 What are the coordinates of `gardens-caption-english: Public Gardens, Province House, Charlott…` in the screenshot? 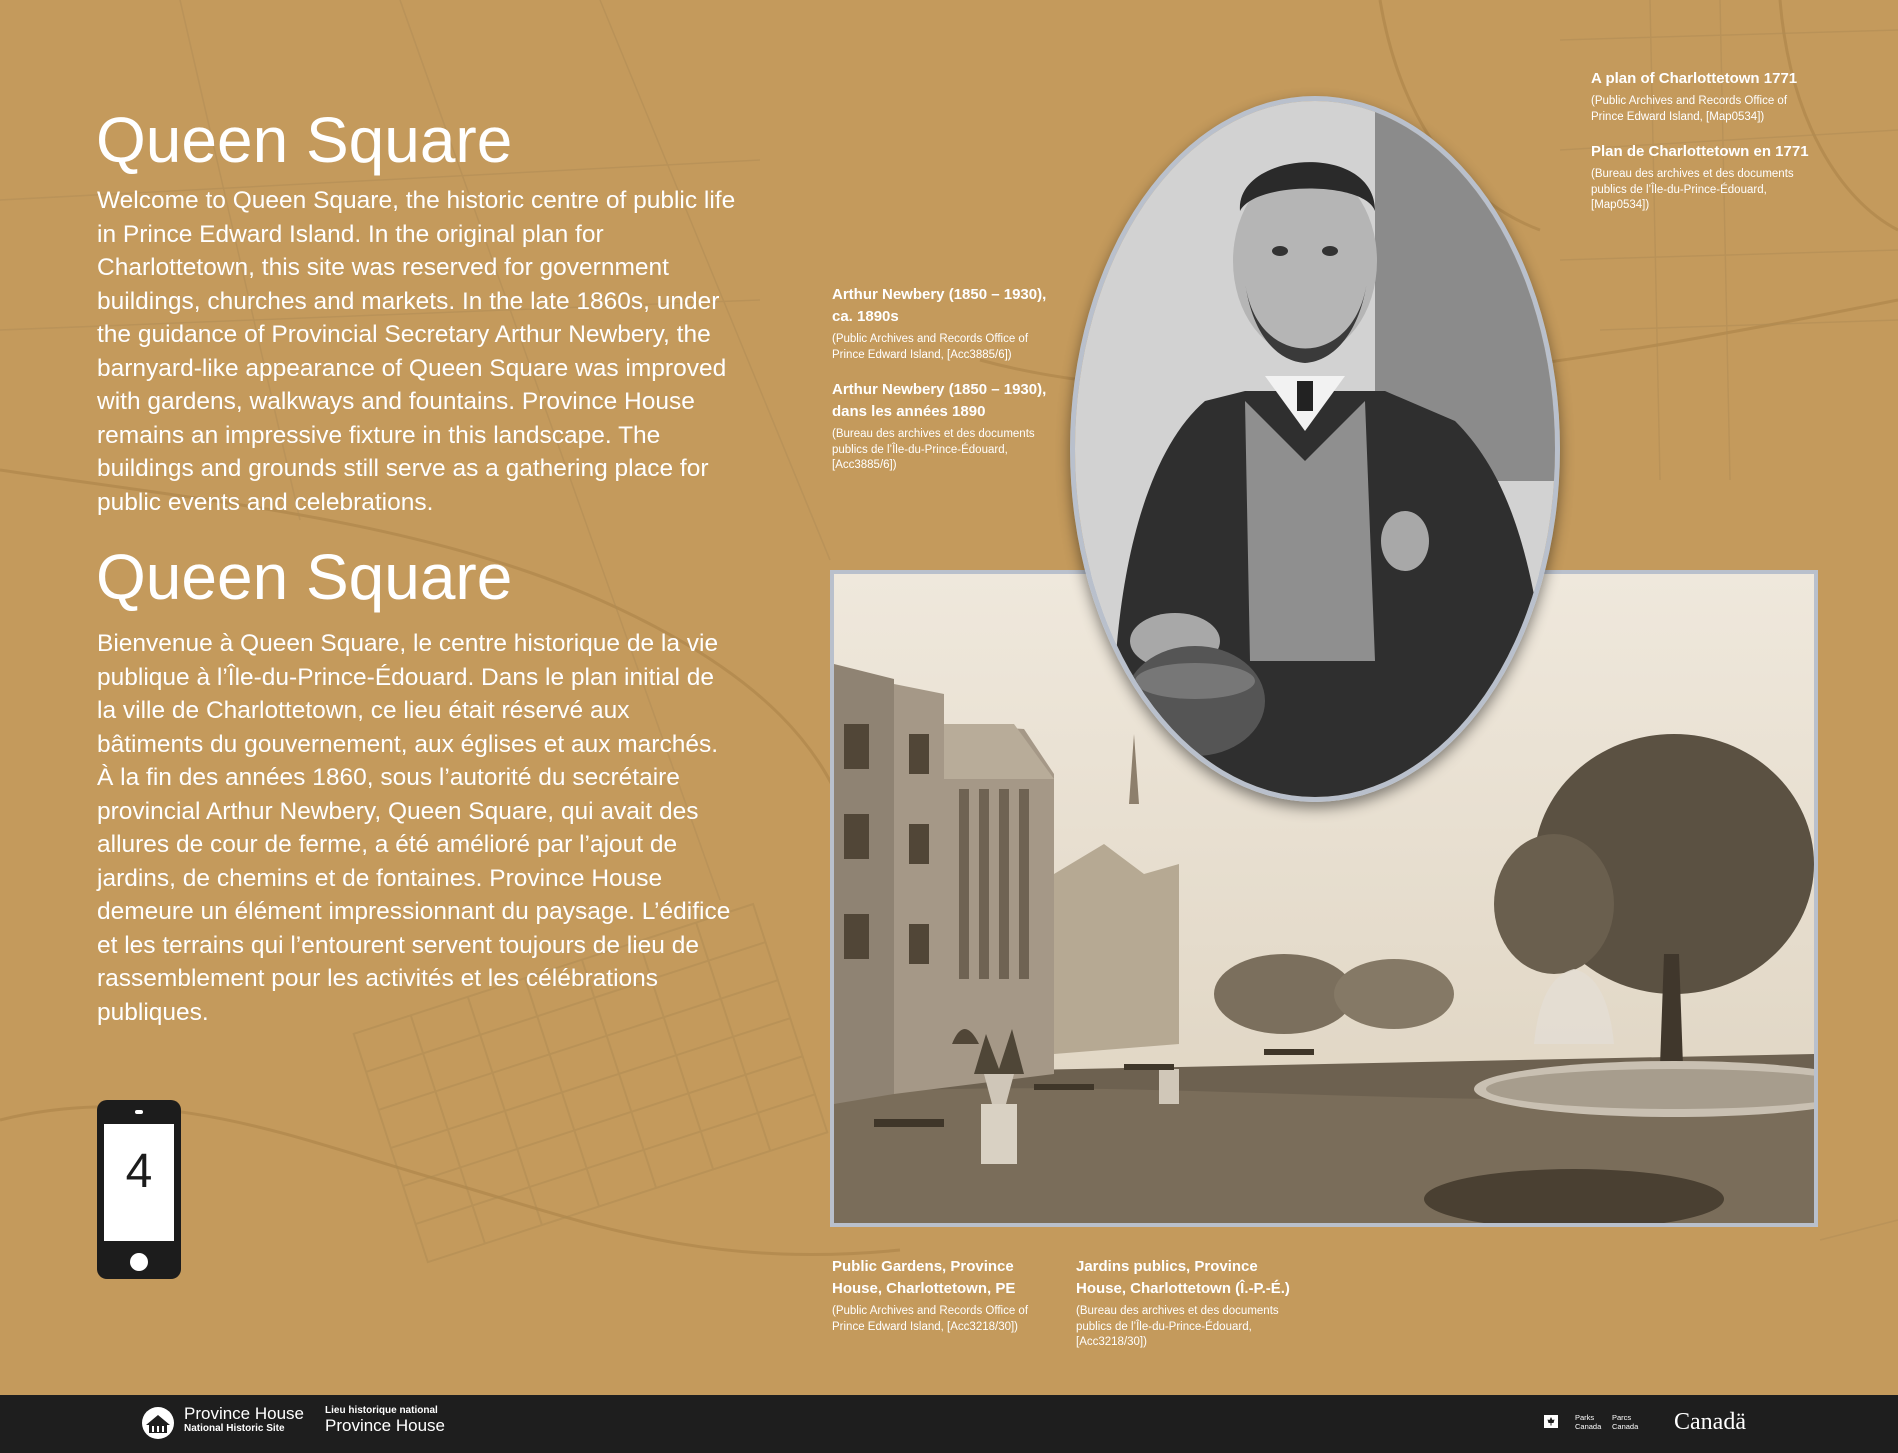 It's located at (937, 1295).